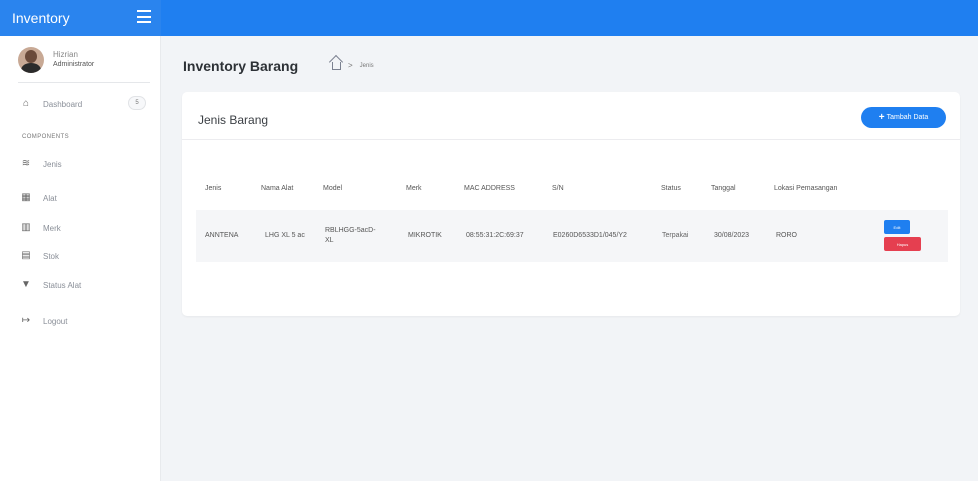 The image size is (978, 481). I want to click on add-data-button: + Tambah Data, so click(903, 117).